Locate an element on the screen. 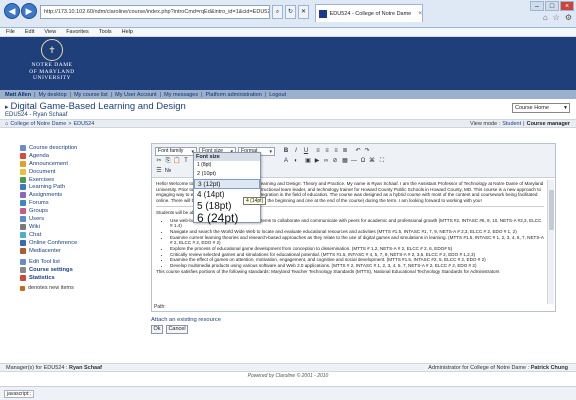 The width and height of the screenshot is (576, 400). view-mode-student: Student is located at coordinates (511, 124).